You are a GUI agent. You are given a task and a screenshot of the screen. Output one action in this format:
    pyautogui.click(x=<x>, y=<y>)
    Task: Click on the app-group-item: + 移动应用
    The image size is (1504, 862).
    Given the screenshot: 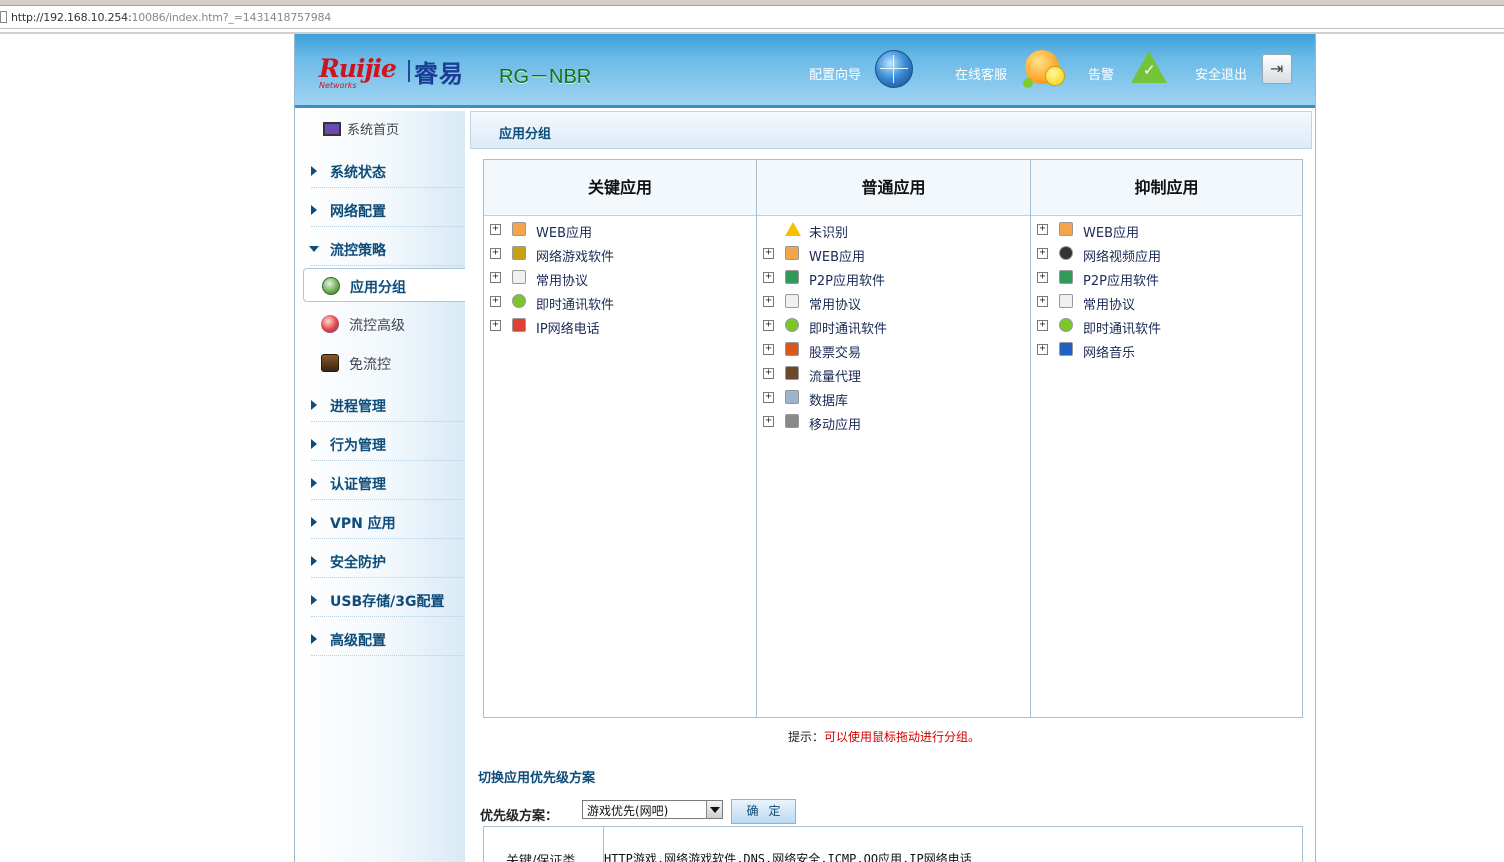 What is the action you would take?
    pyautogui.click(x=893, y=422)
    